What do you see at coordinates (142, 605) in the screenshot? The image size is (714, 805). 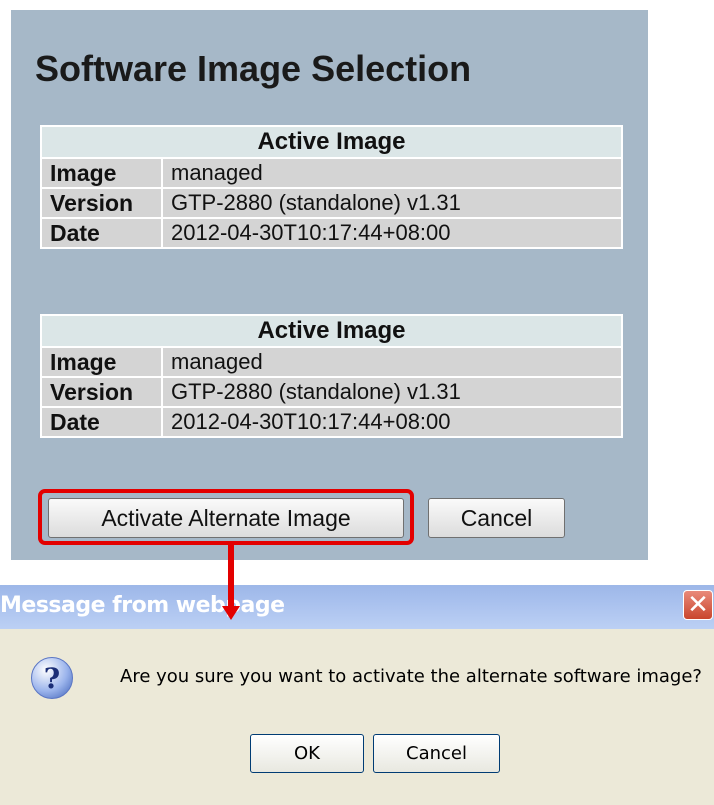 I see `dialog-title: Message from webpage` at bounding box center [142, 605].